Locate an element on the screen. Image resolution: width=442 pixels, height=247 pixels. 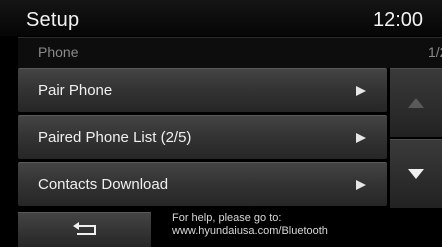
scroll-up-button is located at coordinates (416, 102).